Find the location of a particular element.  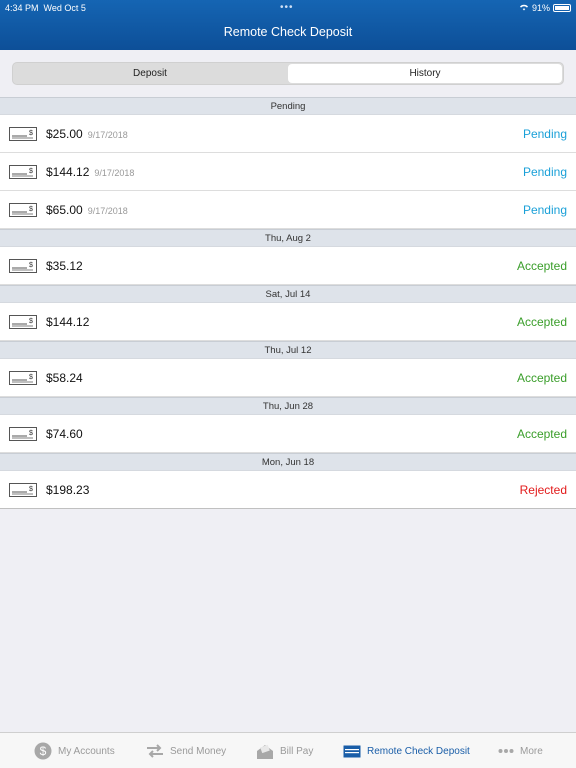

section-header: Thu, Aug 2 is located at coordinates (288, 238).